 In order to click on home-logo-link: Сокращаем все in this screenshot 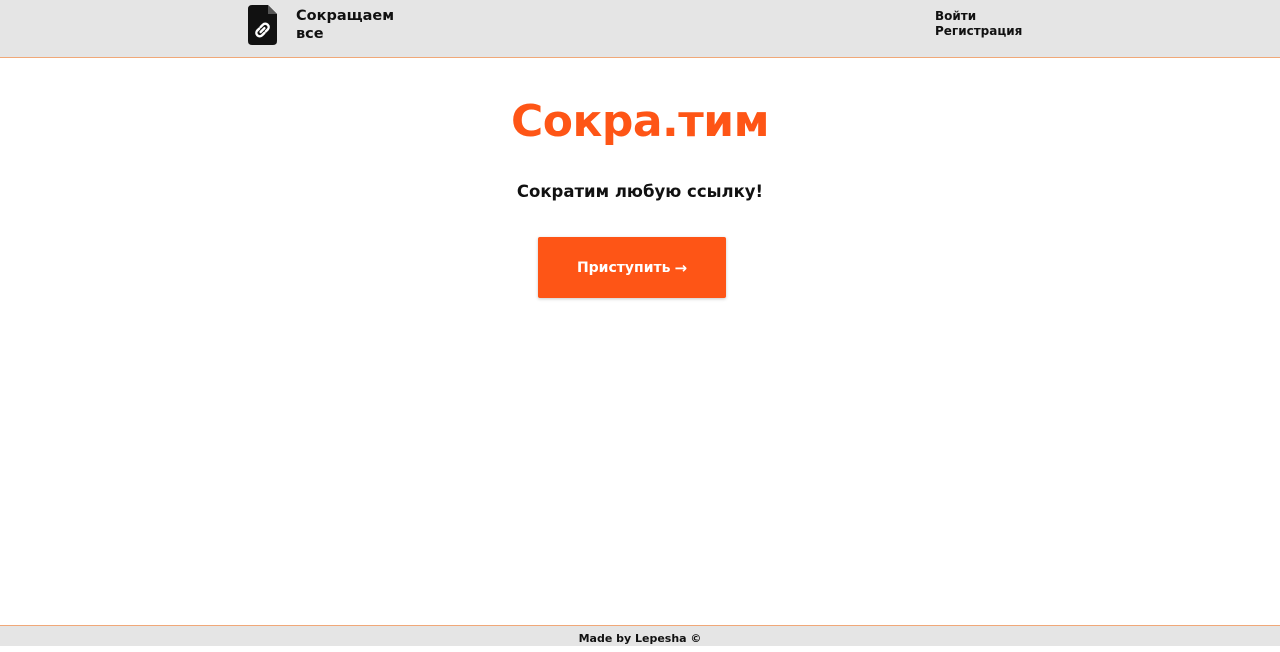, I will do `click(327, 25)`.